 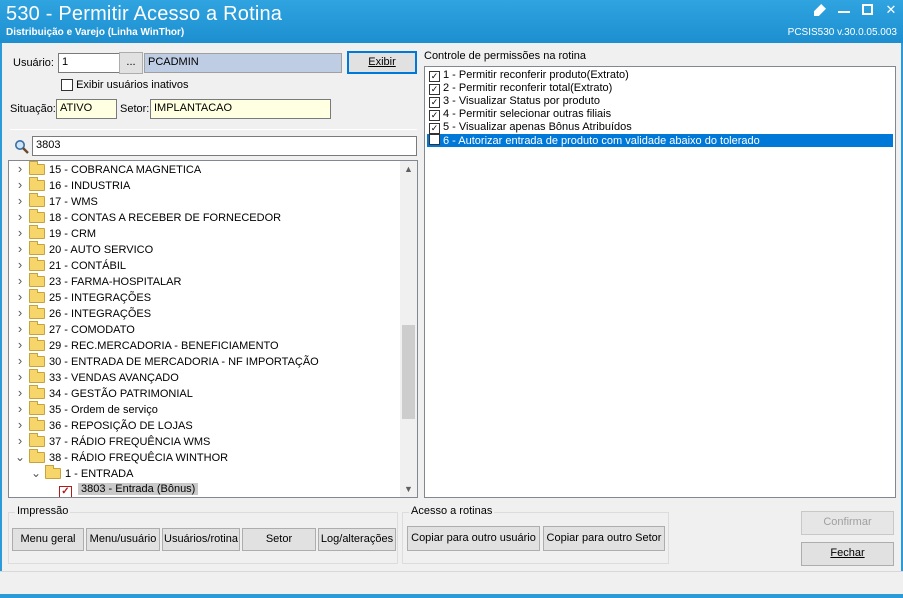 I want to click on tree-item-label: 37 - RÁDIO FREQUÊNCIA WMS, so click(x=130, y=442).